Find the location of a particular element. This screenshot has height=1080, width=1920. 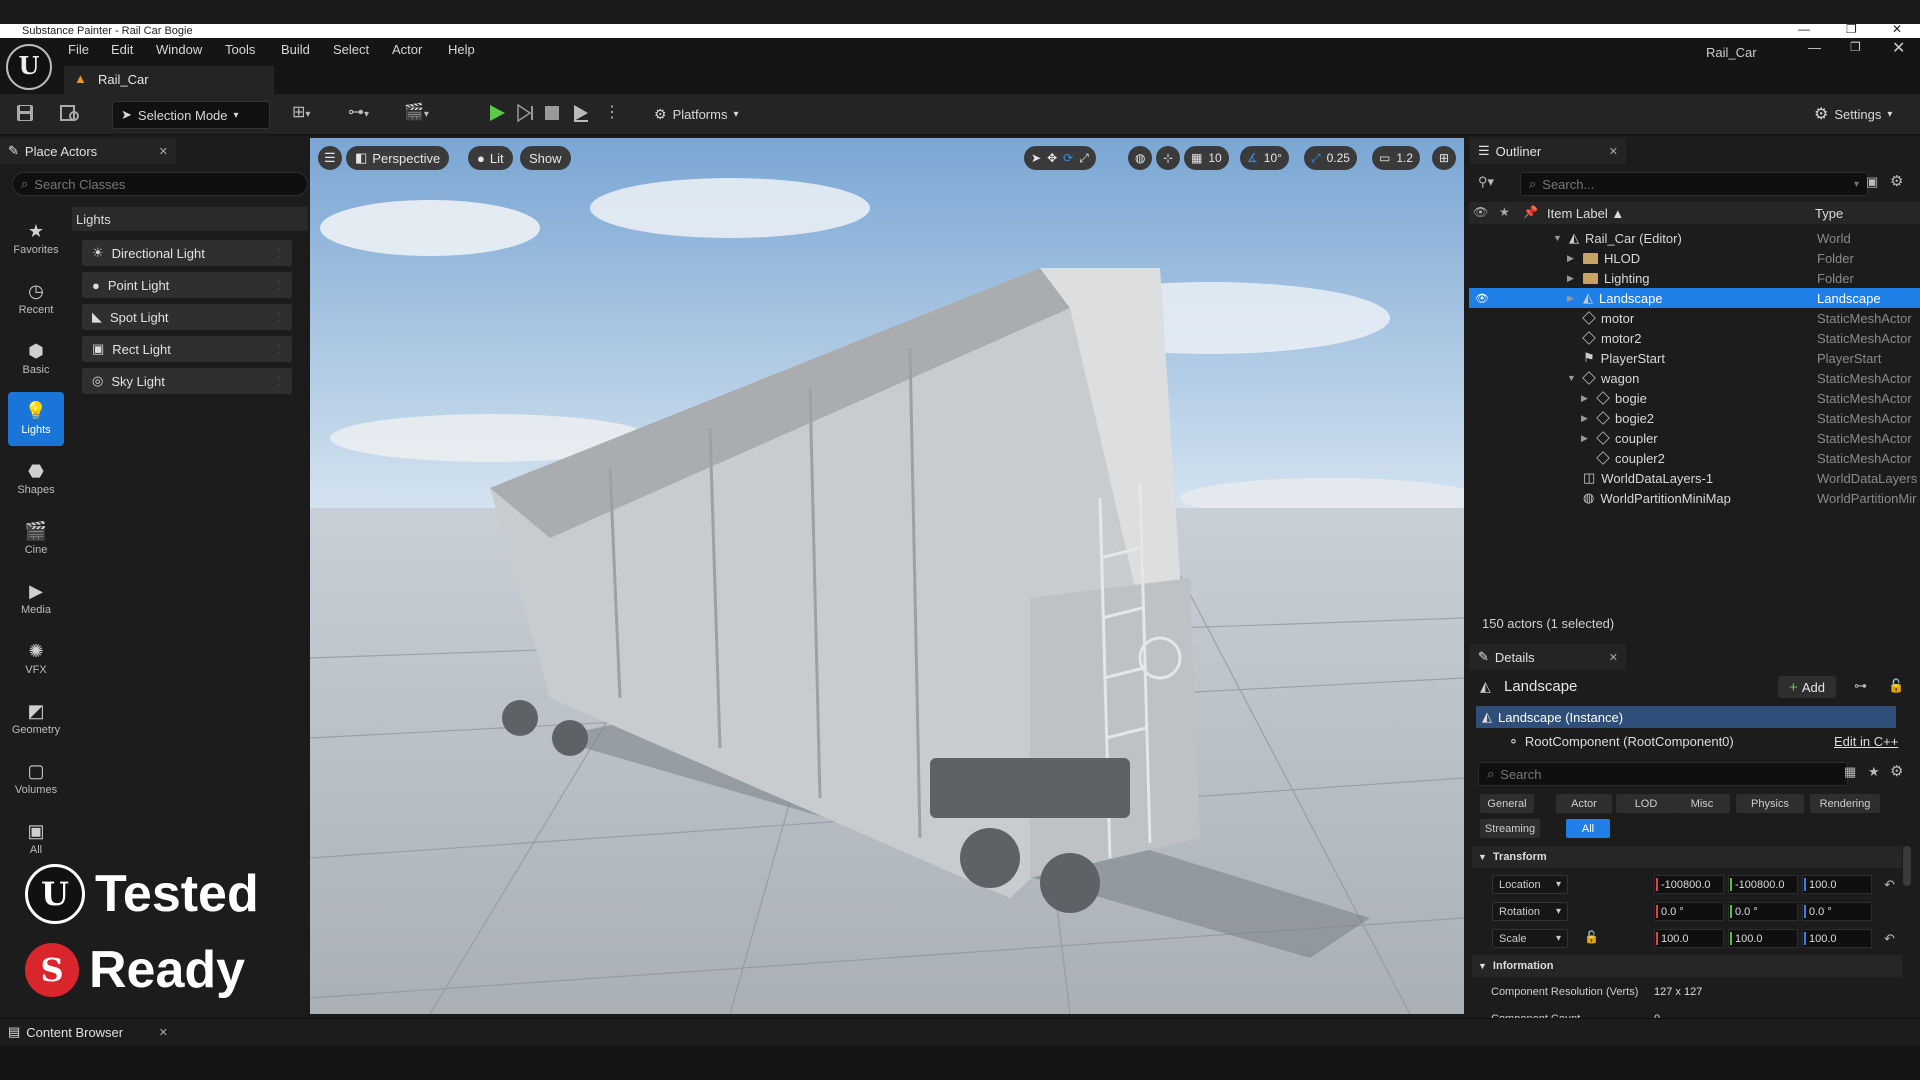

viewport-layout-button: ⊞ is located at coordinates (1444, 158).